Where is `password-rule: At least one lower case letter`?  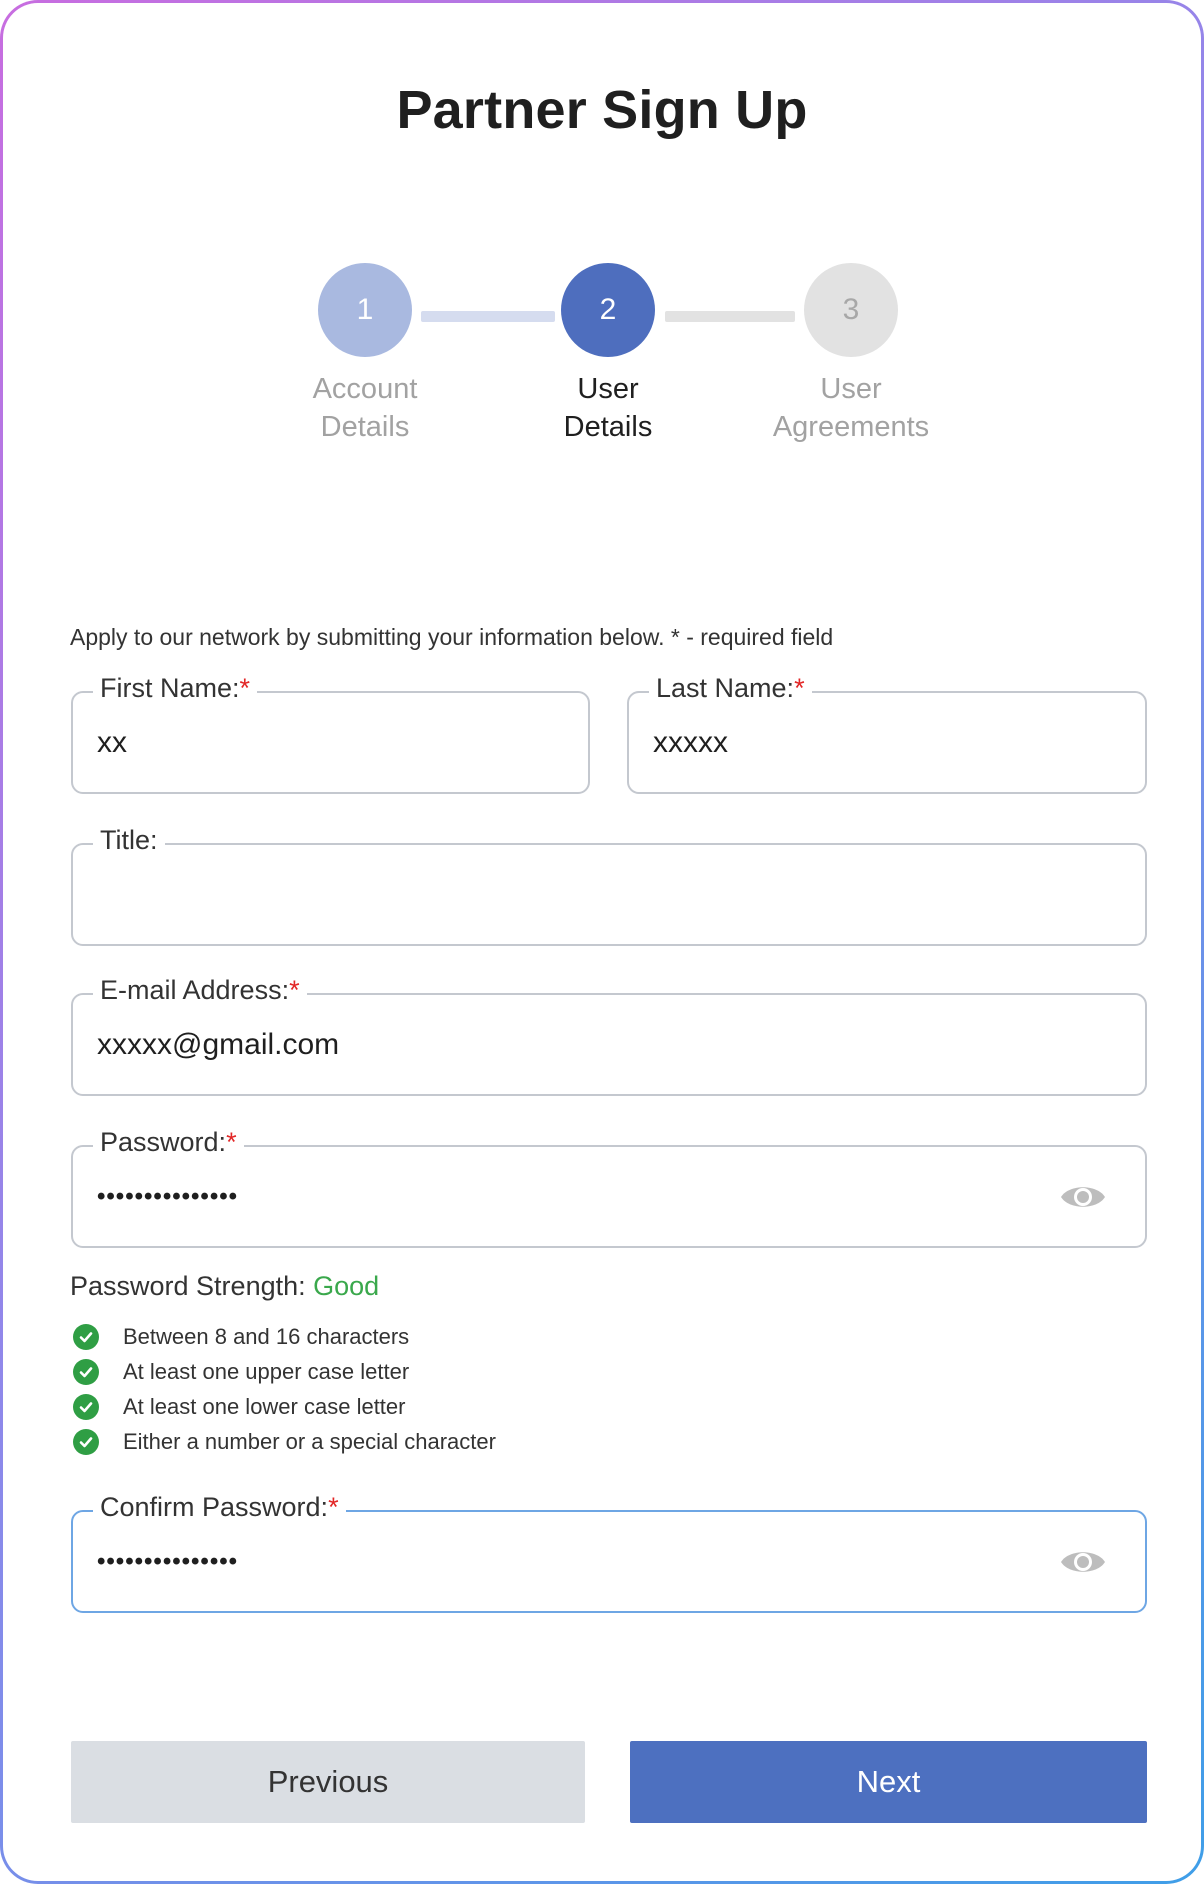 password-rule: At least one lower case letter is located at coordinates (284, 1406).